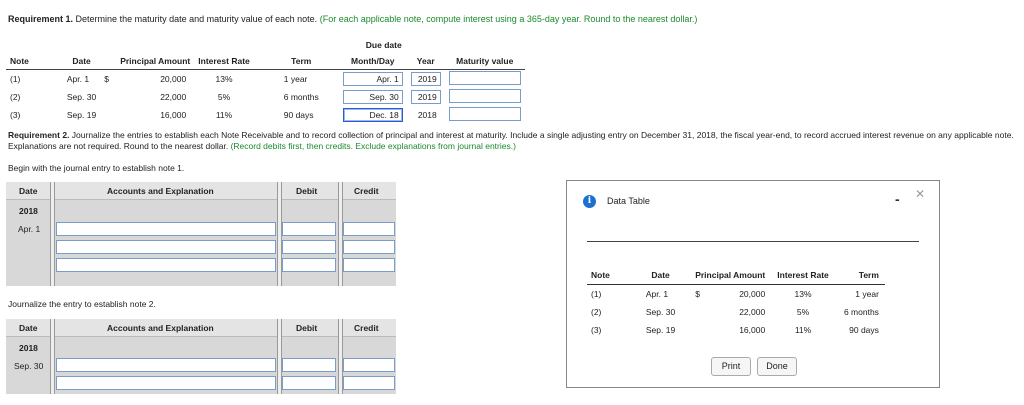  Describe the element at coordinates (484, 61) in the screenshot. I see `col-maturity: Maturity value` at that location.